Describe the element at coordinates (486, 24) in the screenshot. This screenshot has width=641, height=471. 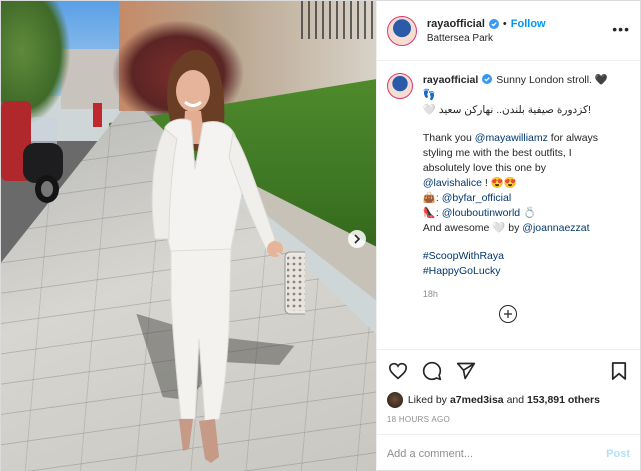
I see `post-header-row: rayaofficial • Follow` at that location.